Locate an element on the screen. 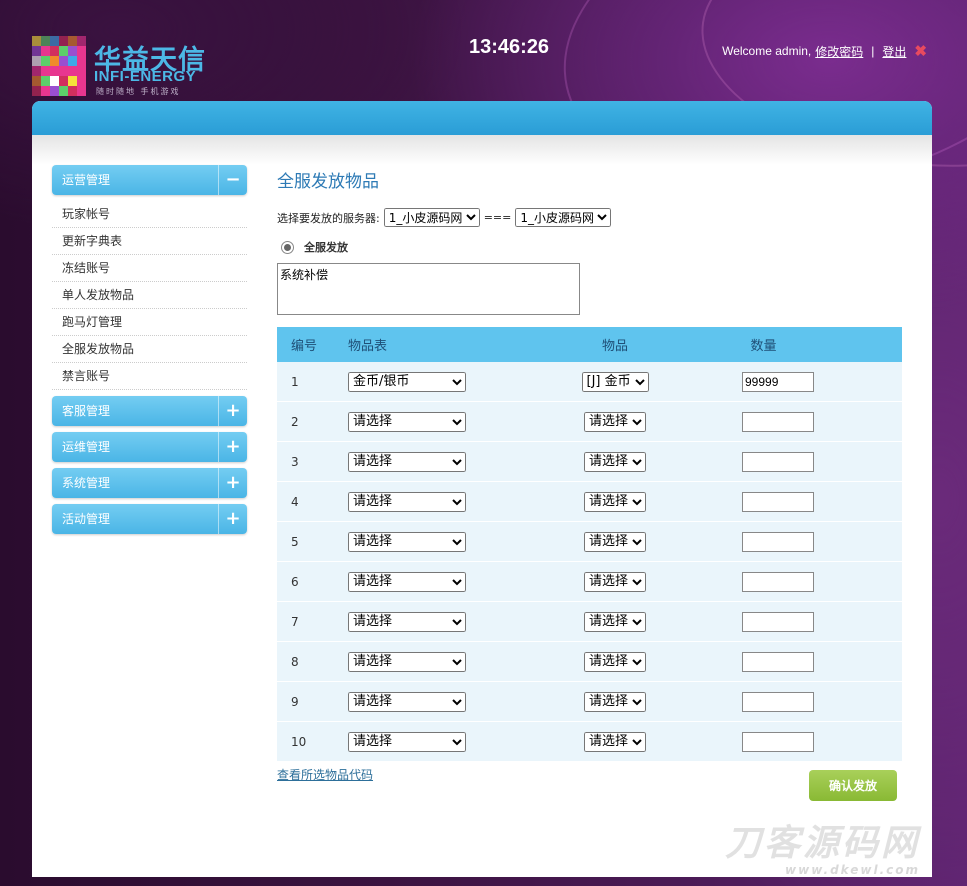 Image resolution: width=967 pixels, height=886 pixels. item-table-select: 金币/银币 is located at coordinates (407, 381).